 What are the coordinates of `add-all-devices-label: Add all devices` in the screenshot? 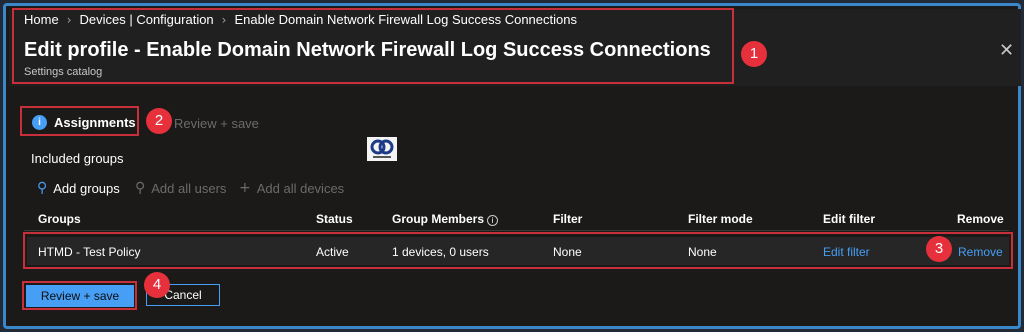 It's located at (300, 188).